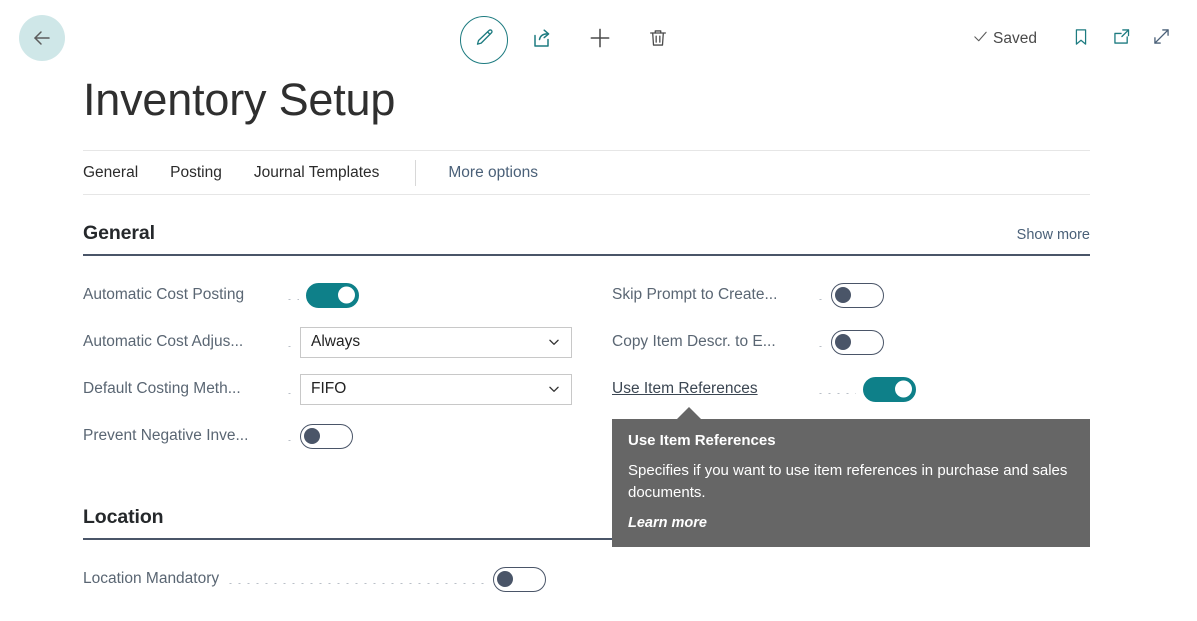  I want to click on share-icon, so click(542, 40).